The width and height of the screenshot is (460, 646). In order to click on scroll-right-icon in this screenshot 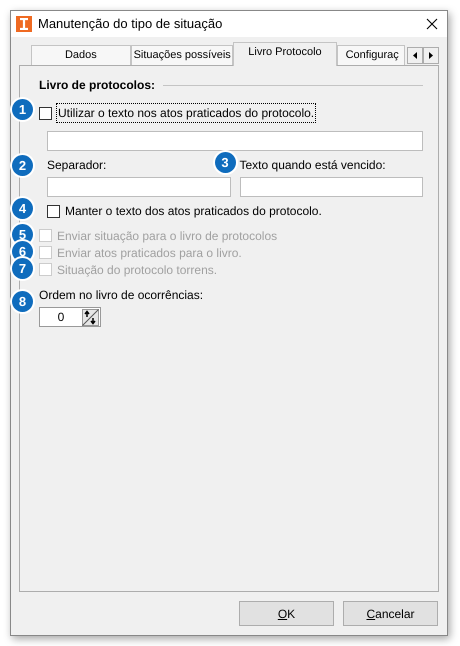, I will do `click(431, 55)`.